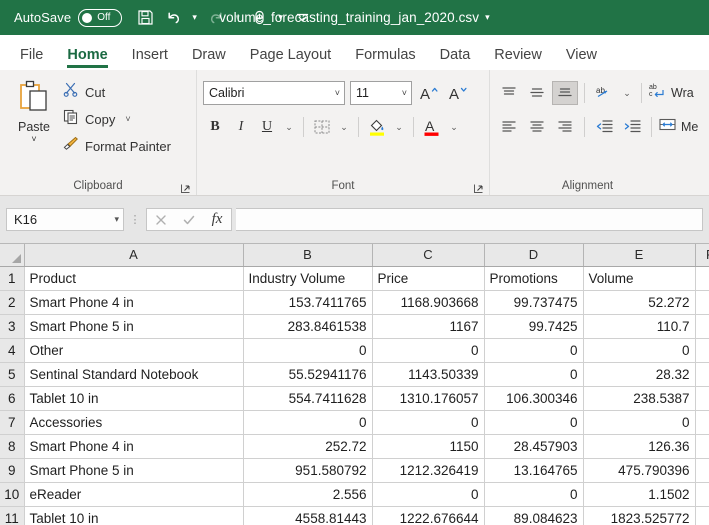  What do you see at coordinates (604, 93) in the screenshot?
I see `orientation-button: ab` at bounding box center [604, 93].